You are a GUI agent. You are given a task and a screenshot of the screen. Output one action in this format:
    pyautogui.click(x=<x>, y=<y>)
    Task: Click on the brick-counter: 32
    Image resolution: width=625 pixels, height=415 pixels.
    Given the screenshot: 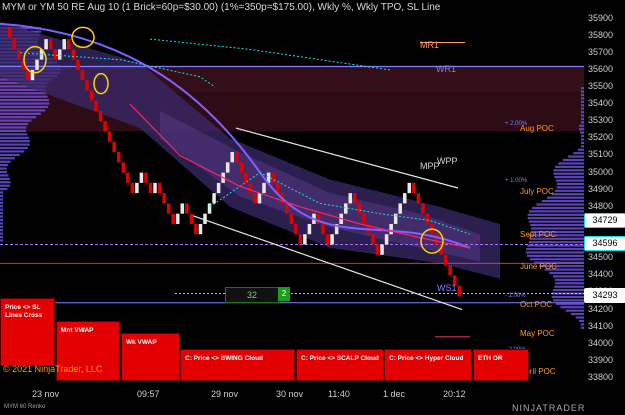 What is the action you would take?
    pyautogui.click(x=252, y=295)
    